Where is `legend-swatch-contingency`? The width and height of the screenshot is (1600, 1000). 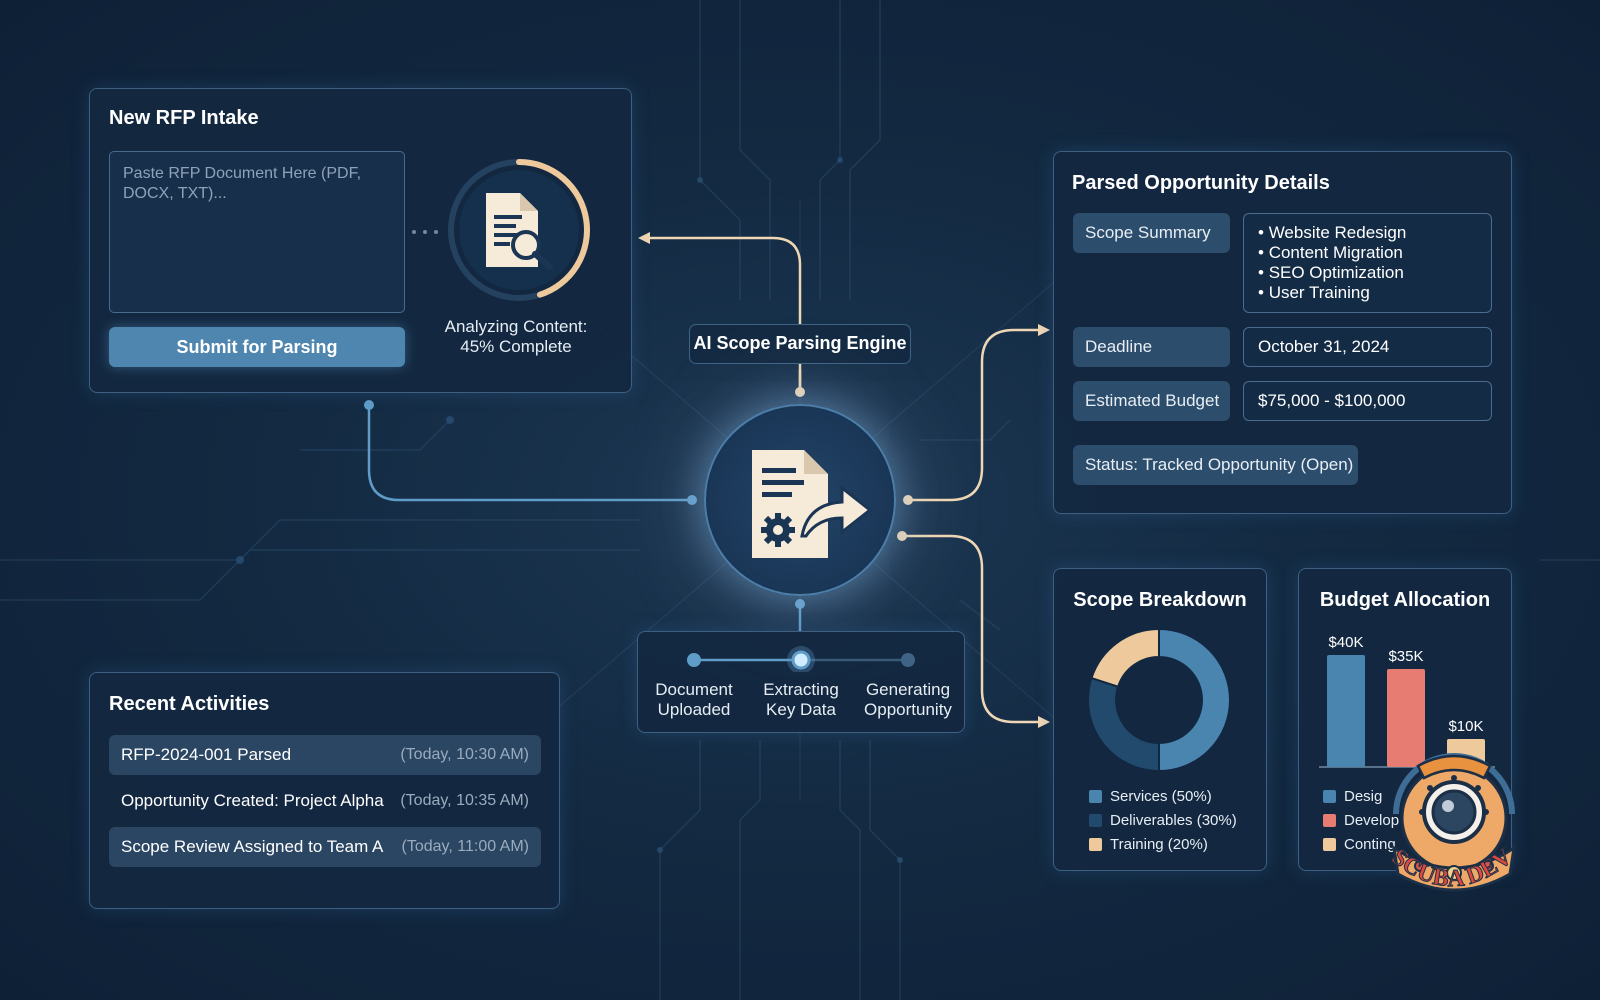 legend-swatch-contingency is located at coordinates (1329, 844).